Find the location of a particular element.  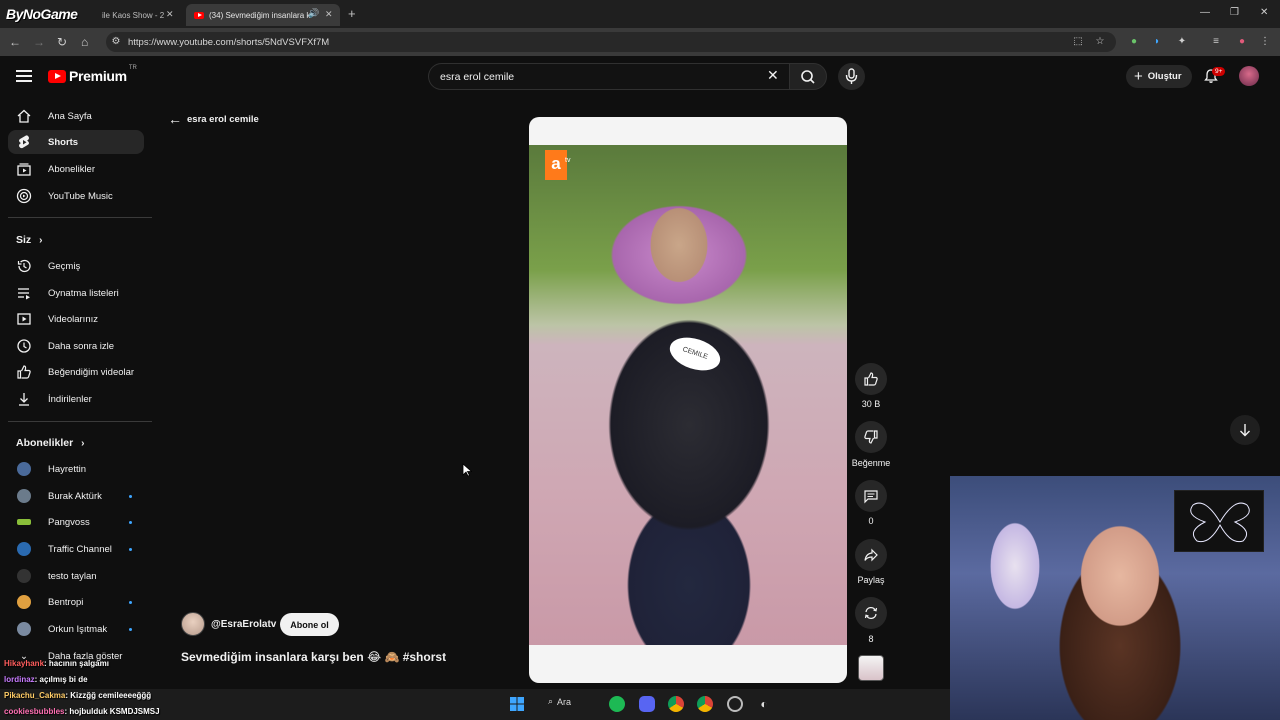

sidebar-item-downloads: İndirilenler is located at coordinates (76, 399).